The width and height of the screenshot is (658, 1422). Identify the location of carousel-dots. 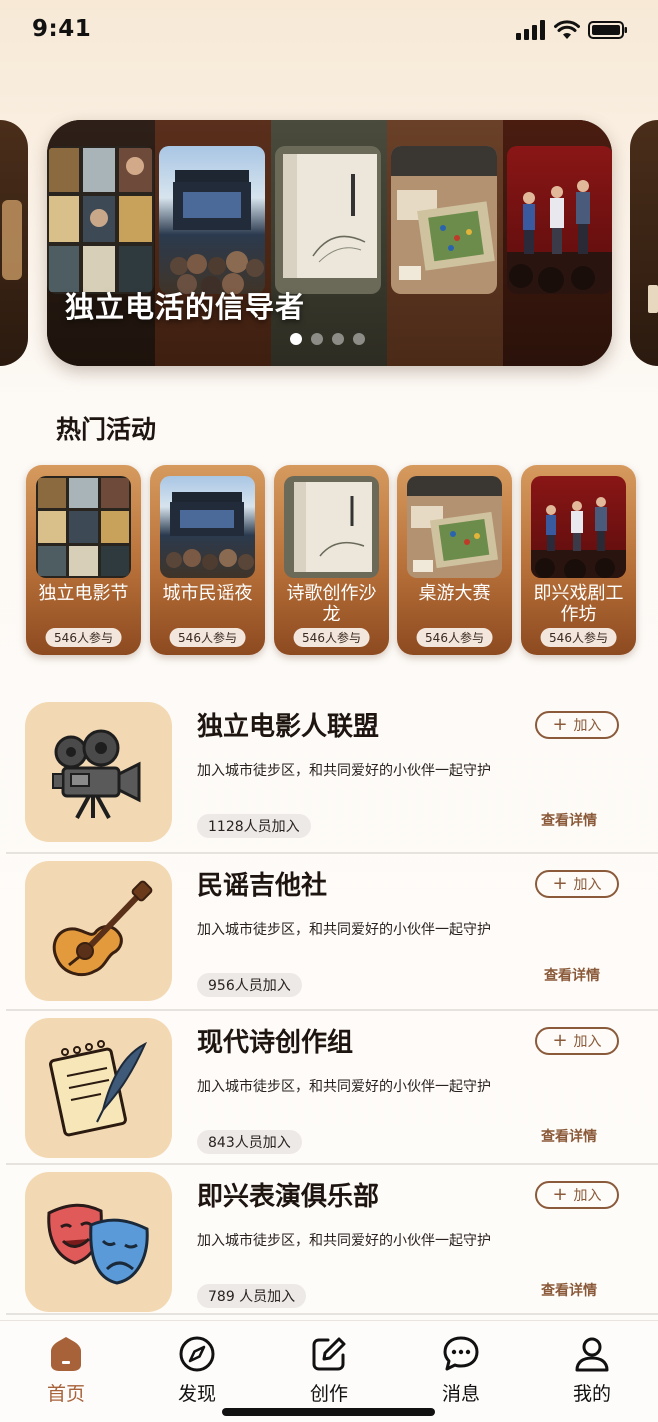
(327, 339).